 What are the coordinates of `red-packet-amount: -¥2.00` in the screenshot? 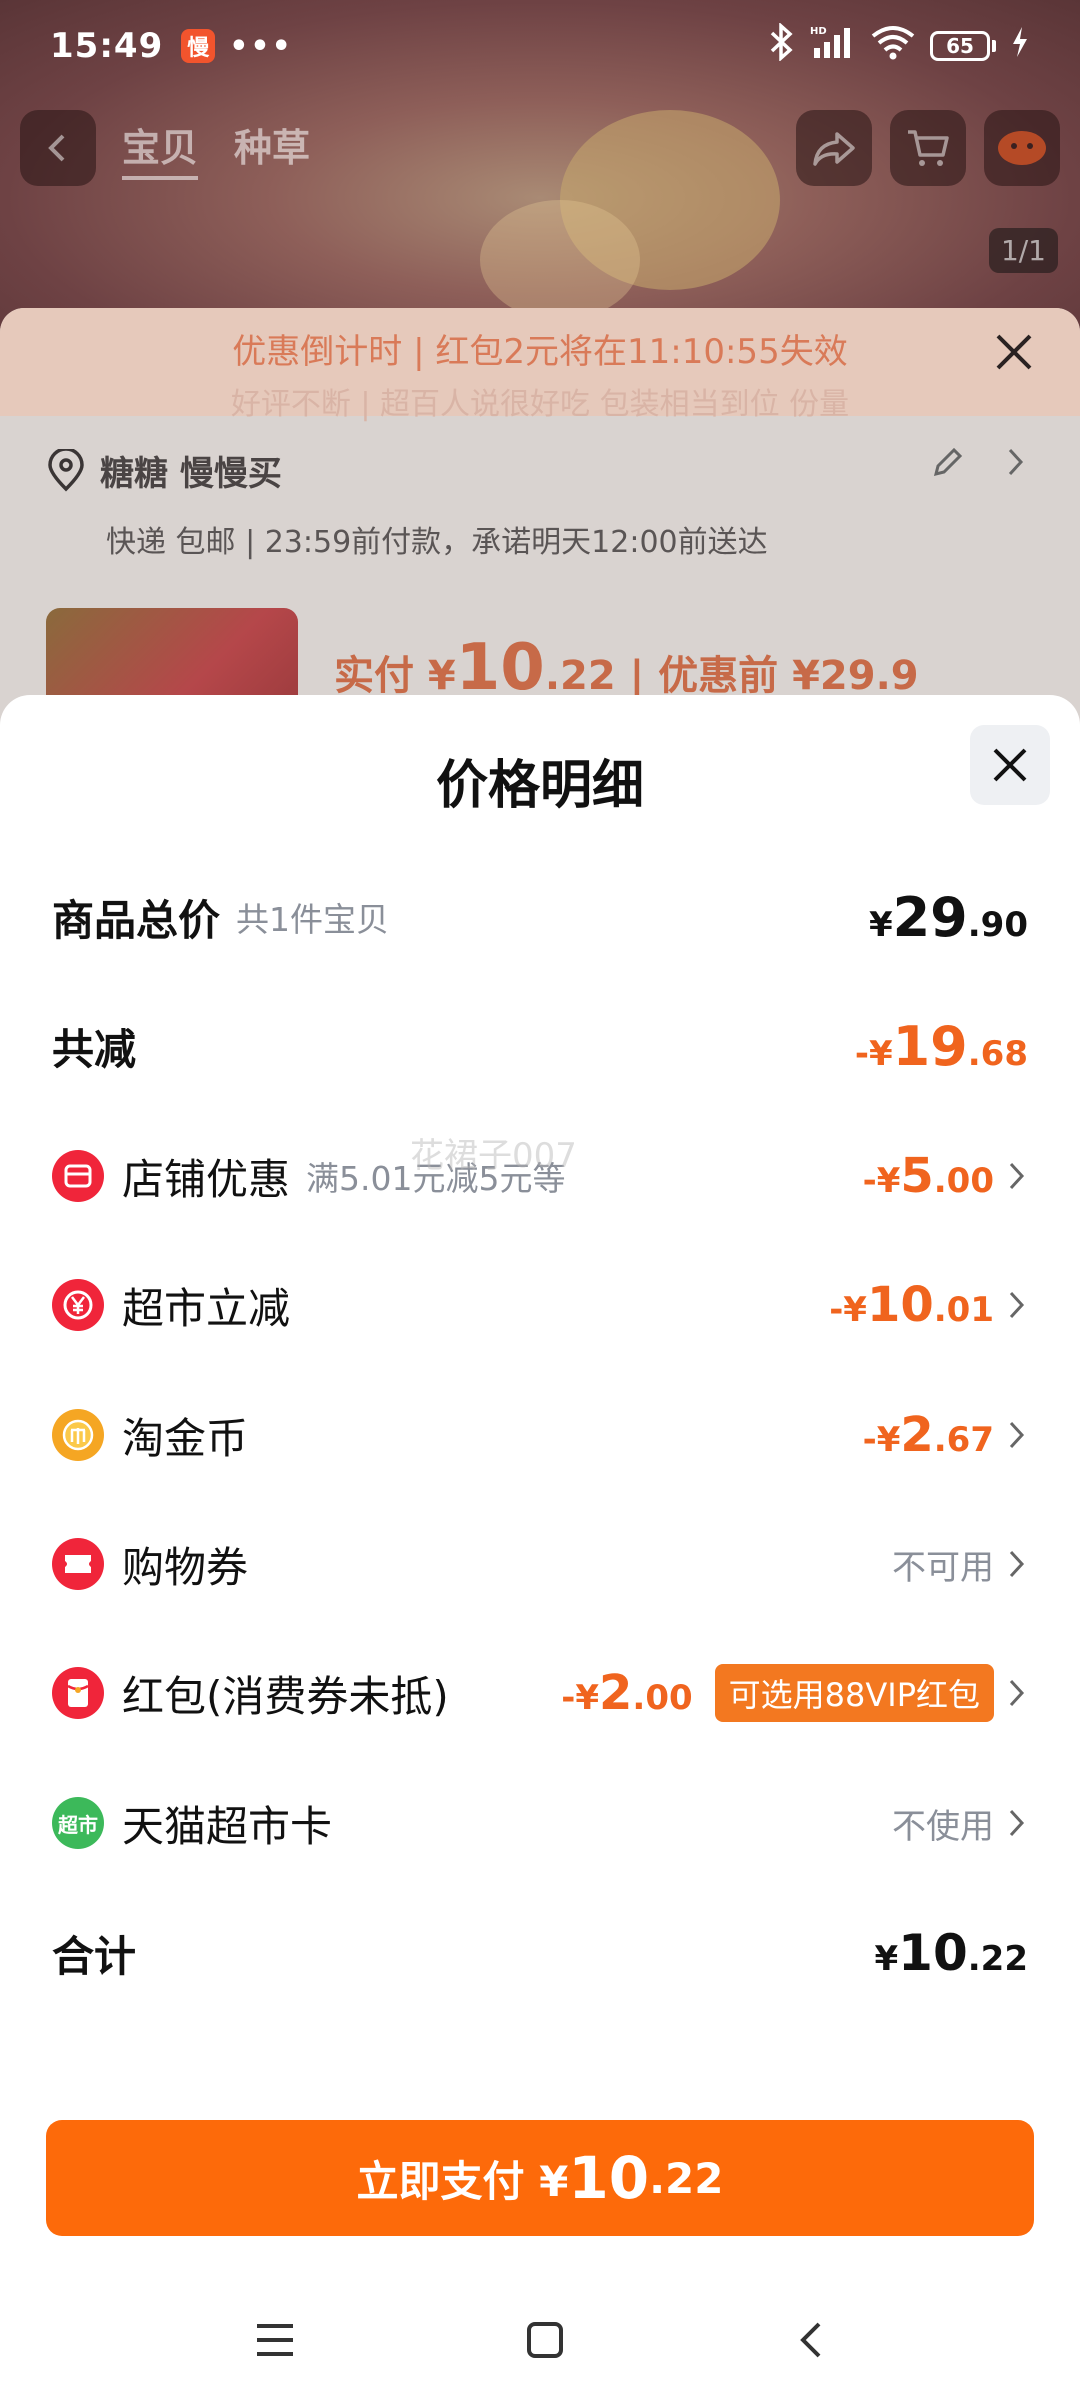 It's located at (627, 1693).